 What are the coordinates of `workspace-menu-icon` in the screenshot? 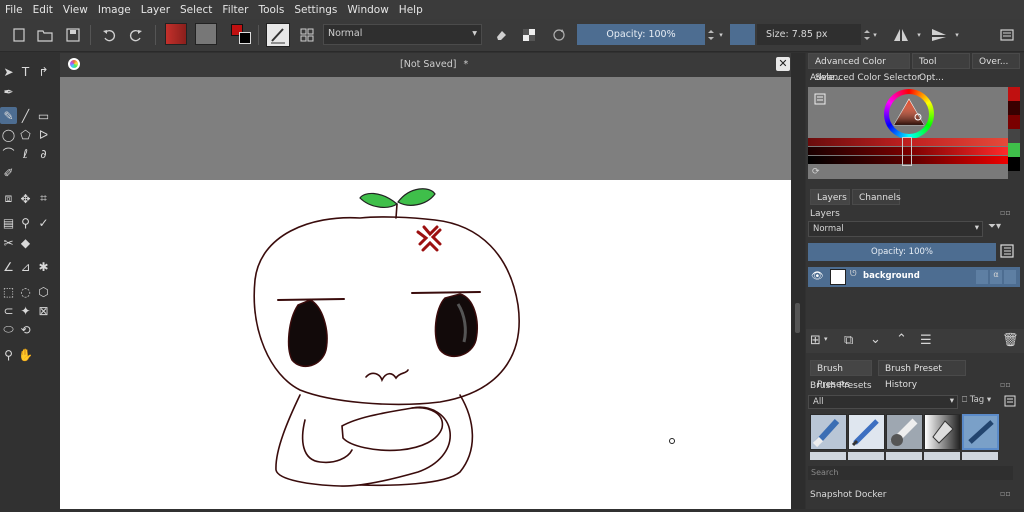 It's located at (1007, 35).